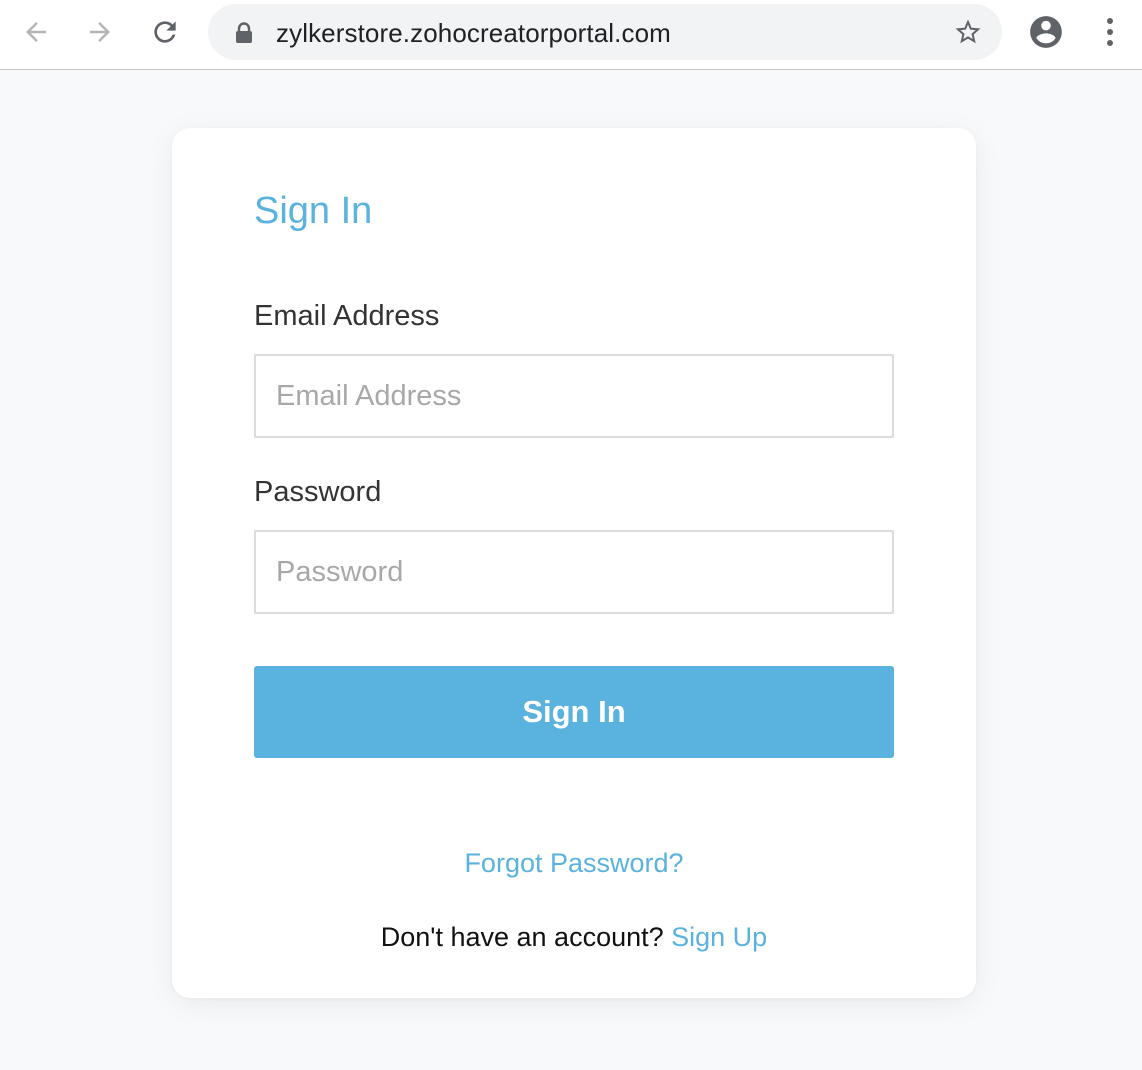  Describe the element at coordinates (244, 33) in the screenshot. I see `lock-icon` at that location.